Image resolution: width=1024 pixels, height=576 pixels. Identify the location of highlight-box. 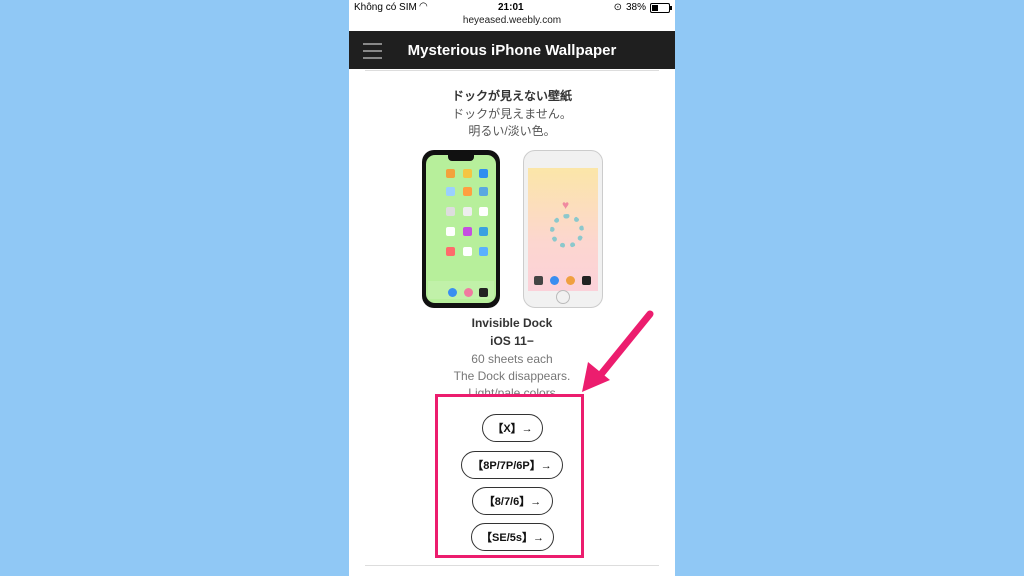
(509, 476).